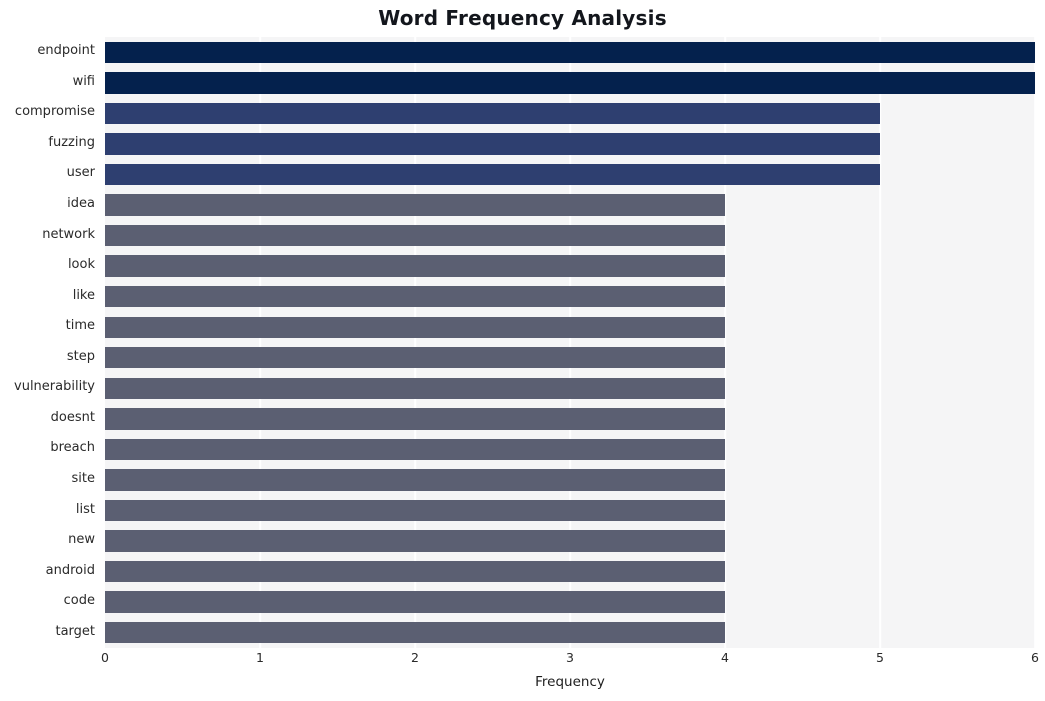 This screenshot has height=701, width=1045. I want to click on x-axis-tick-label: 0, so click(105, 657).